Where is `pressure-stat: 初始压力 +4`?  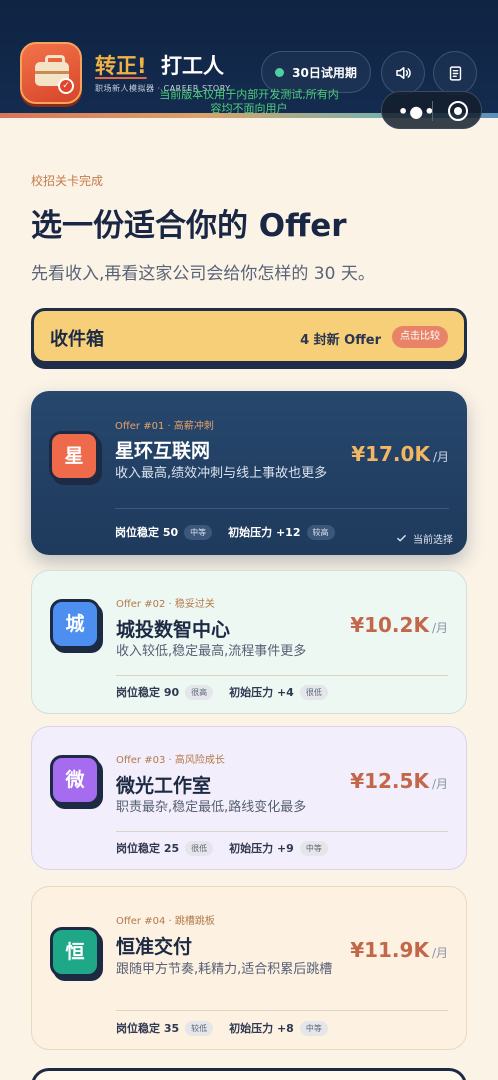 pressure-stat: 初始压力 +4 is located at coordinates (261, 692).